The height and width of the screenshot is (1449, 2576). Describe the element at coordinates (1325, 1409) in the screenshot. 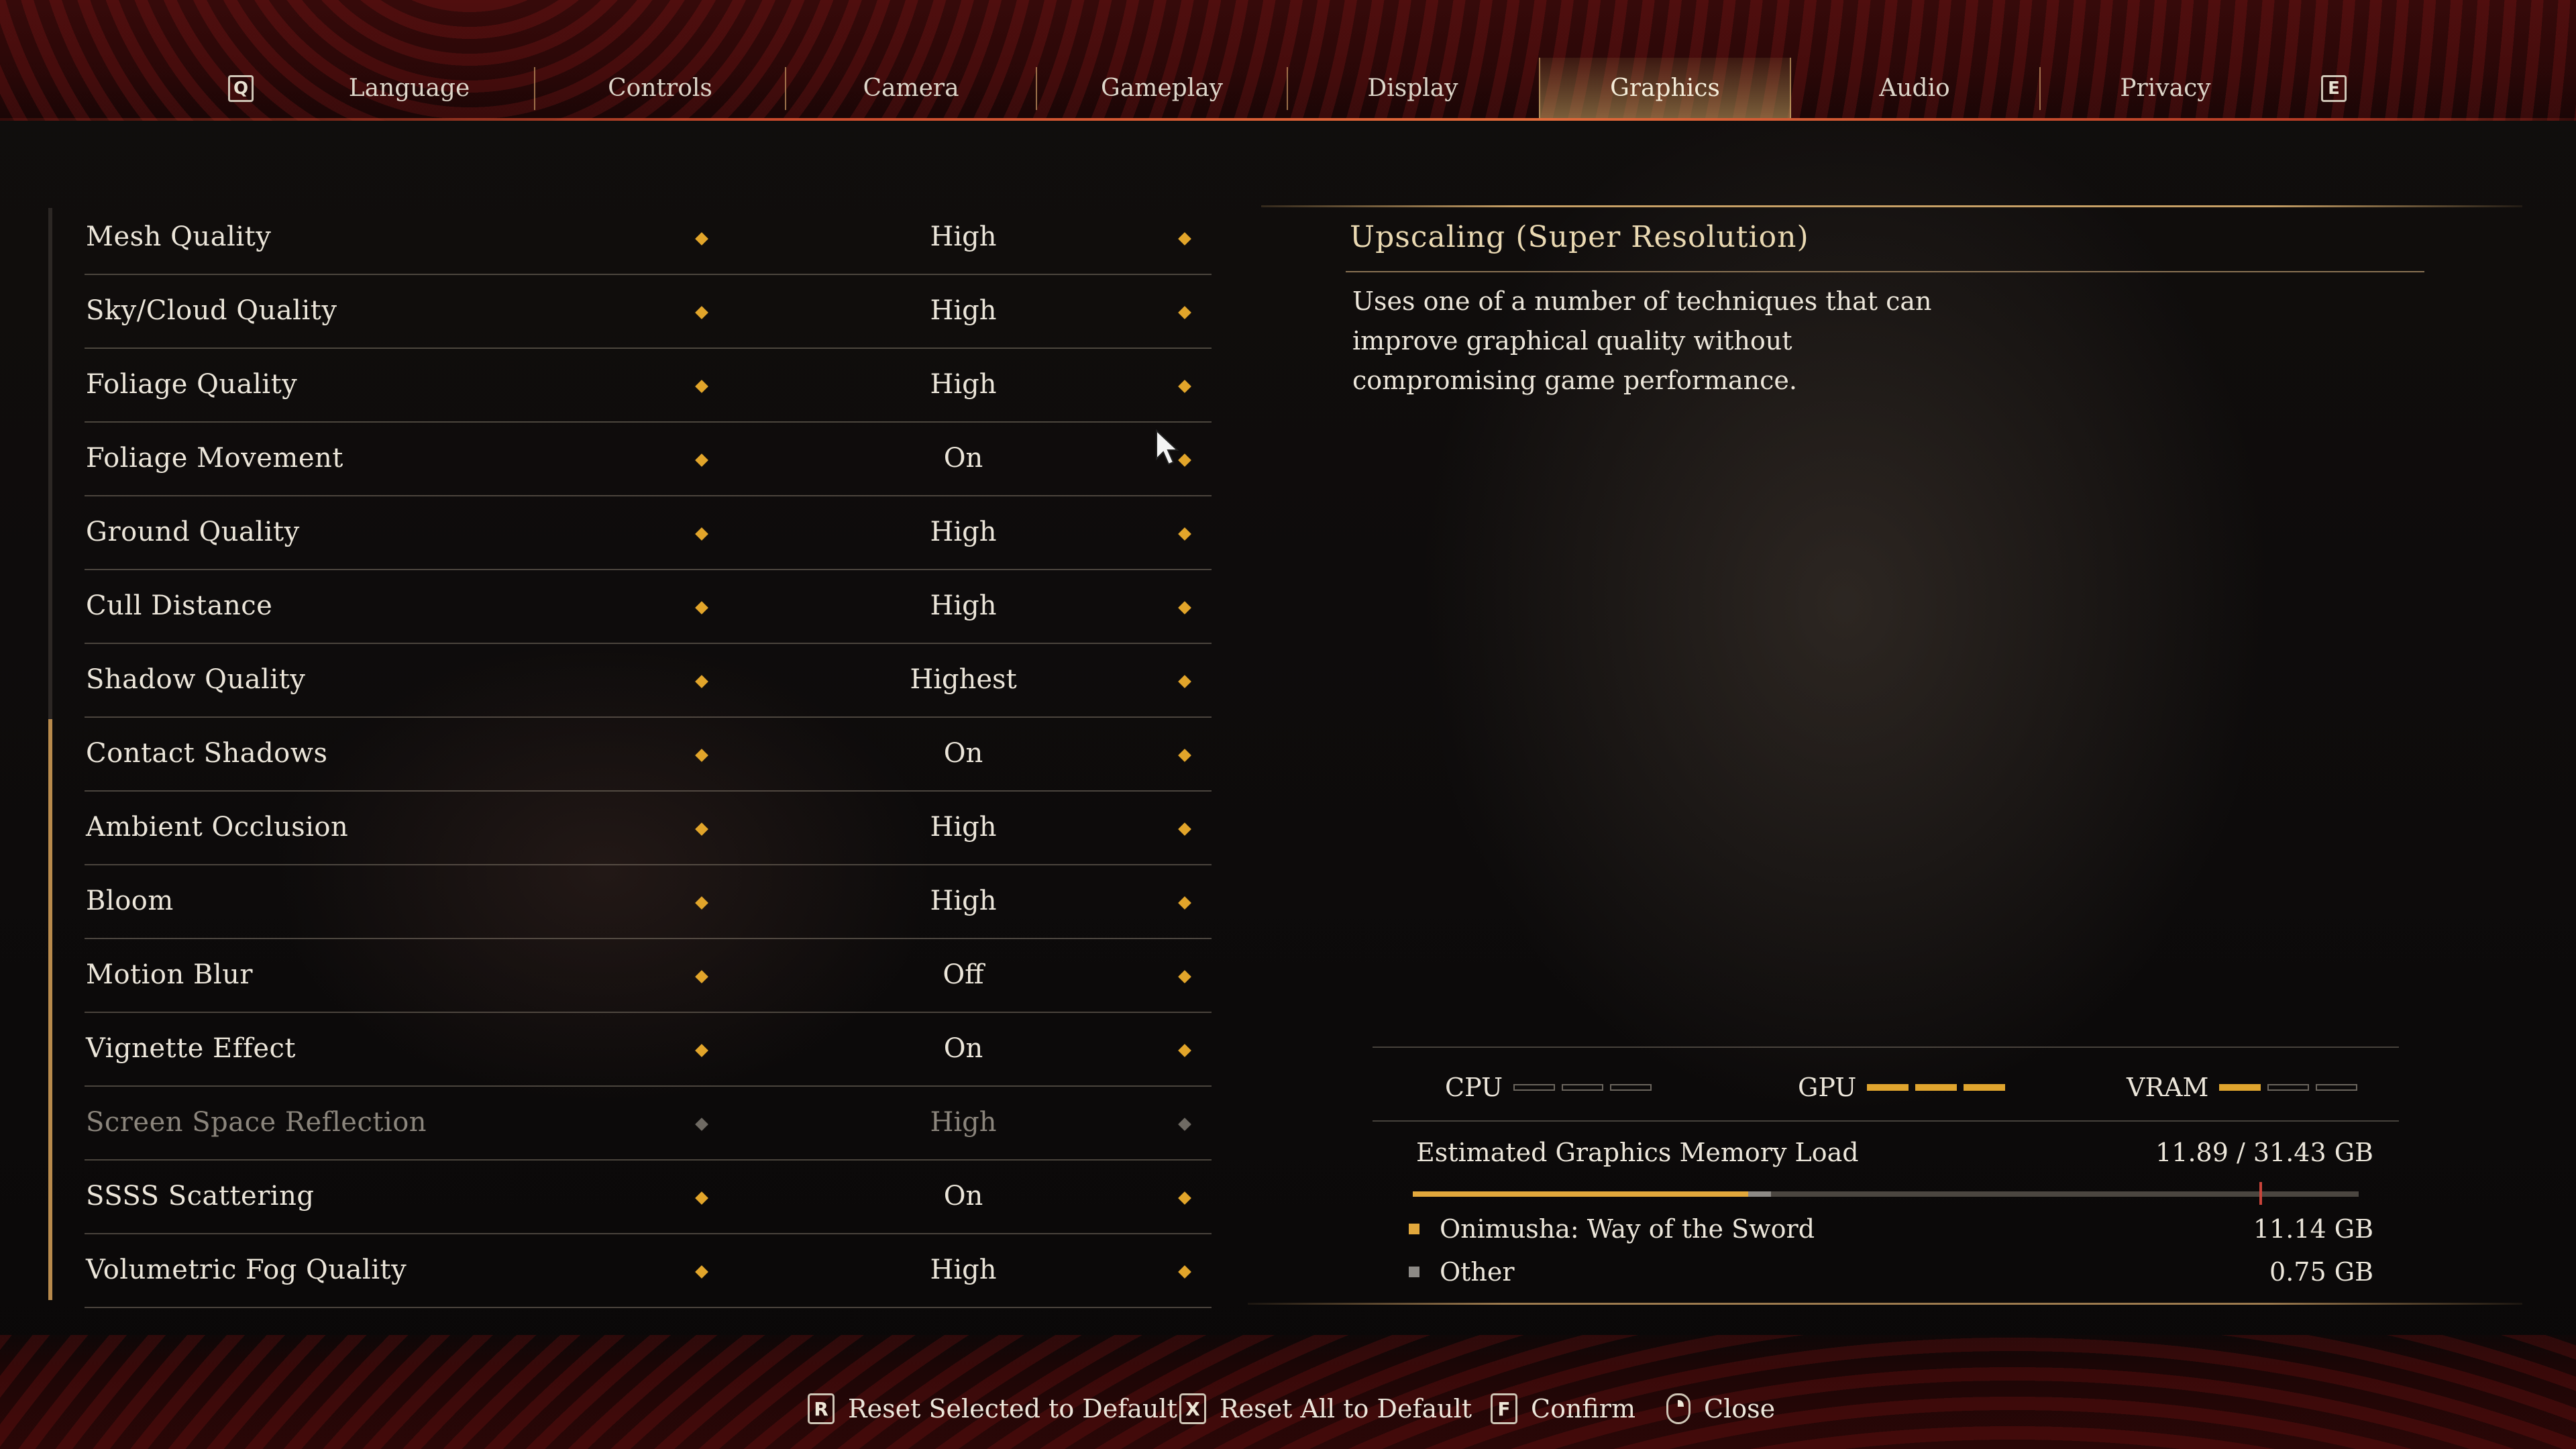

I see `reset-all-button: X Reset All to Default` at that location.